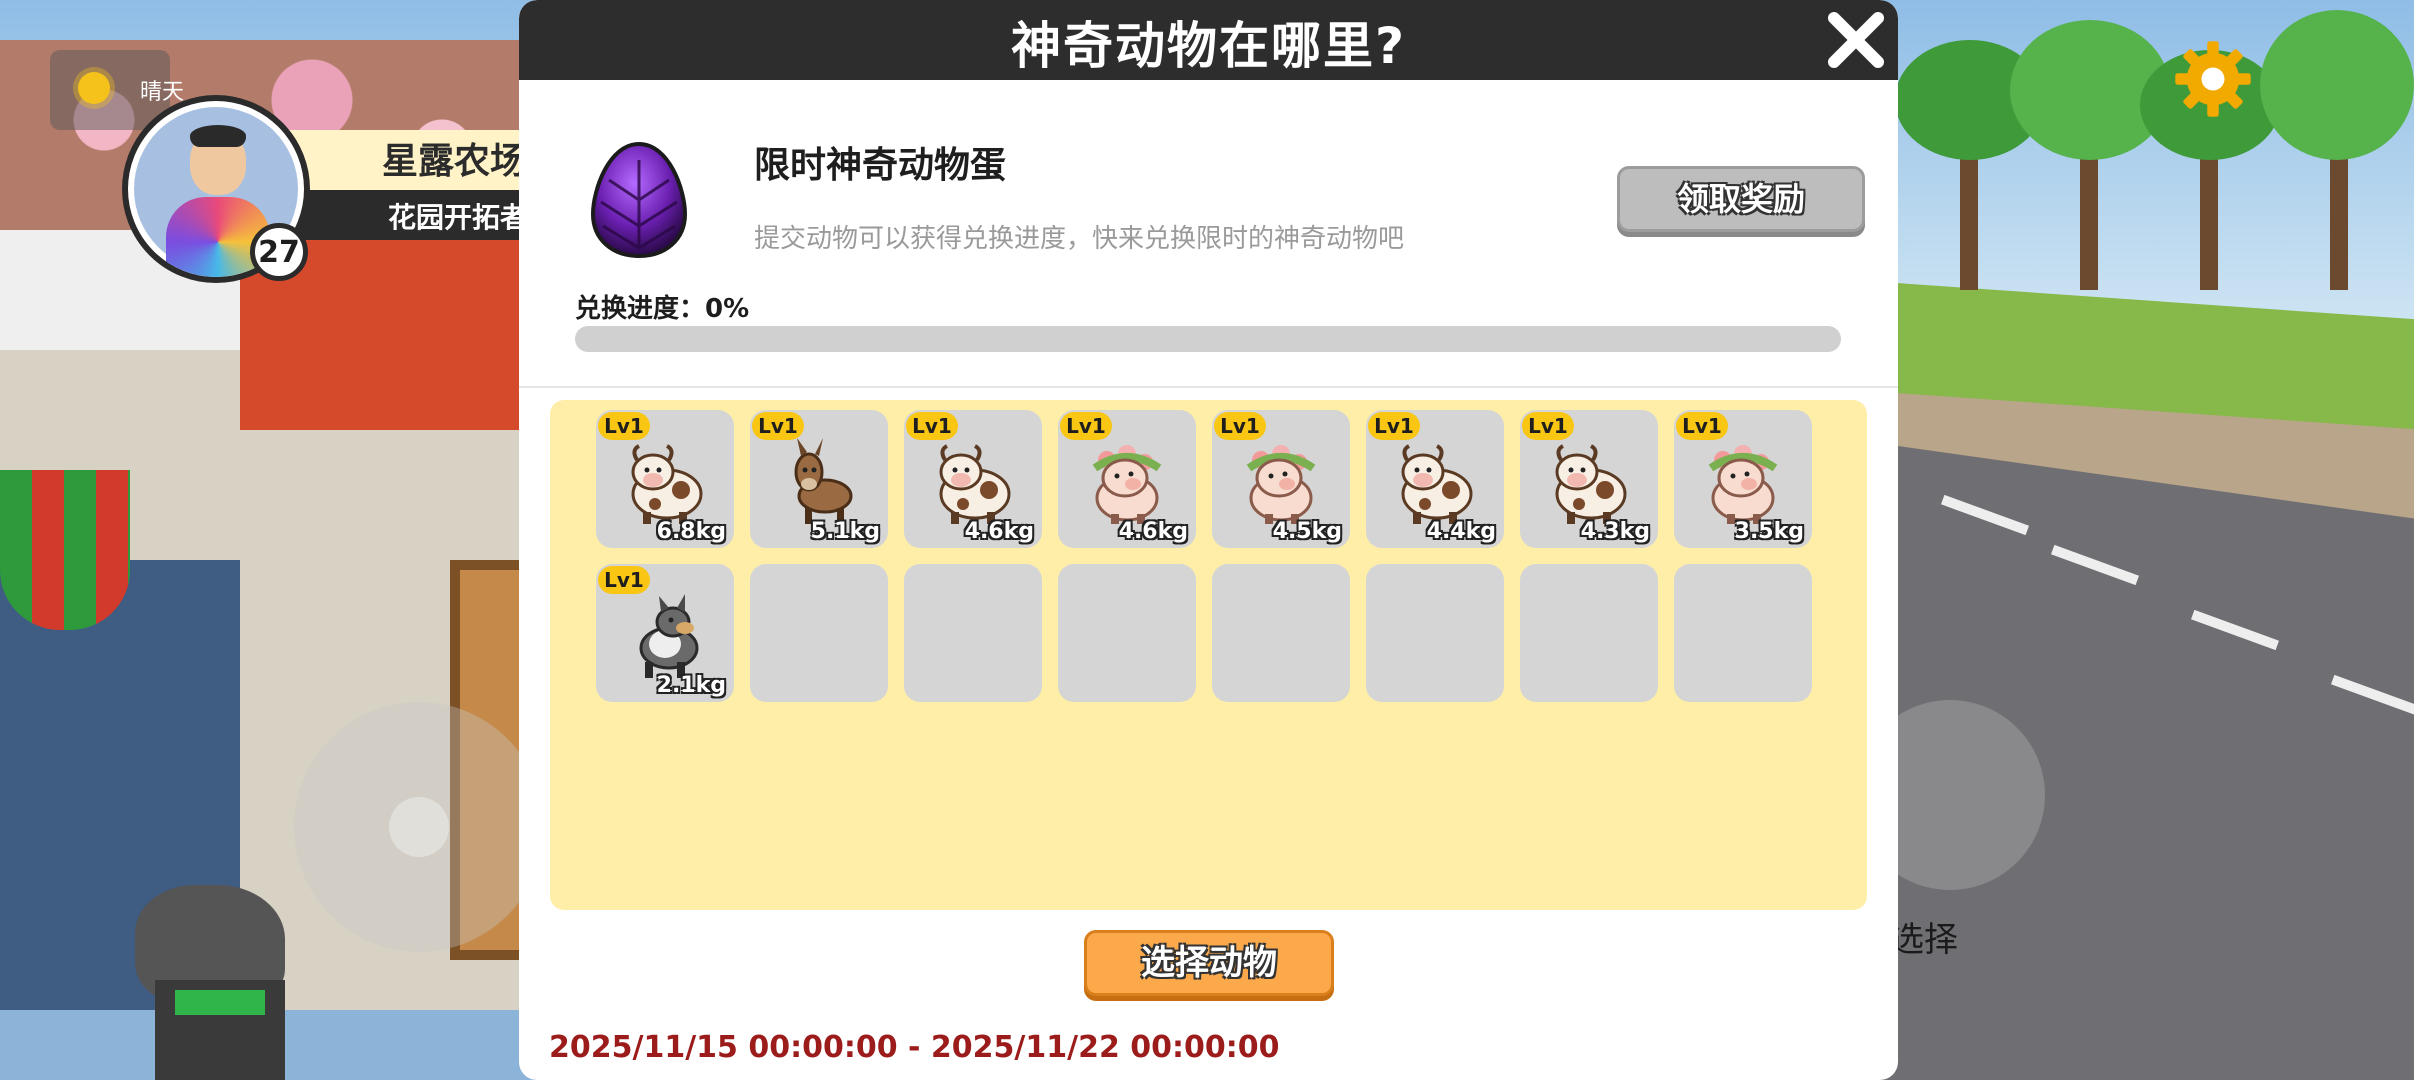  I want to click on awning, so click(65, 550).